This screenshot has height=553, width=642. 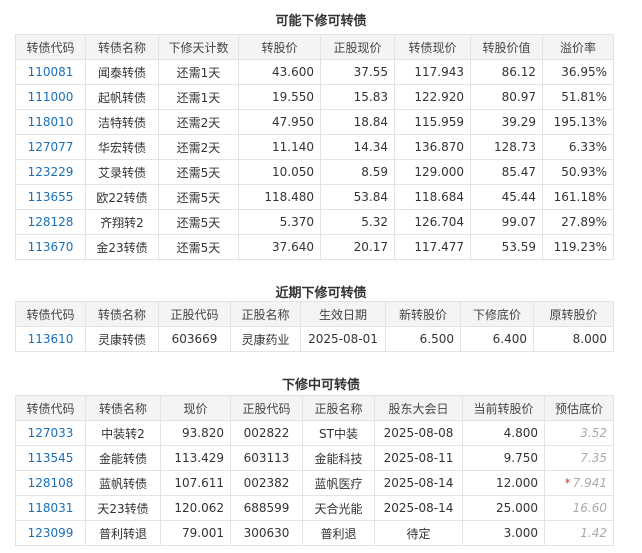 I want to click on cell-value: 37.640, so click(x=293, y=247).